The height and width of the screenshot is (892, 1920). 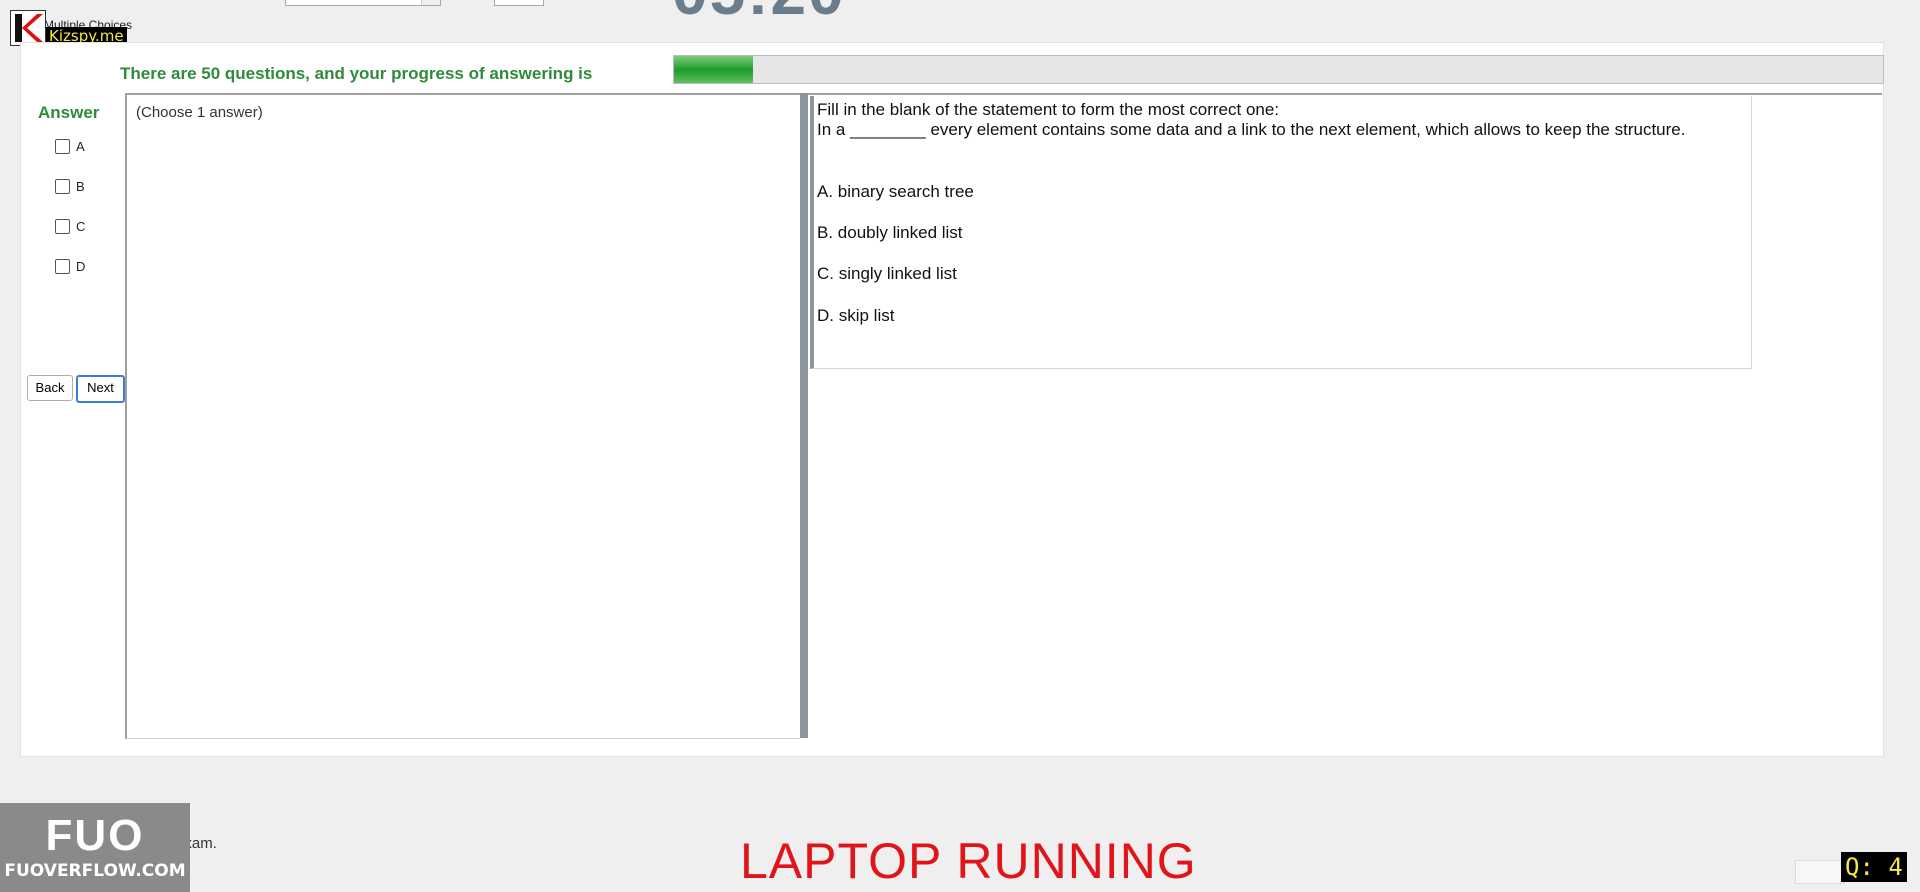 I want to click on answer-option-b: B, so click(x=70, y=186).